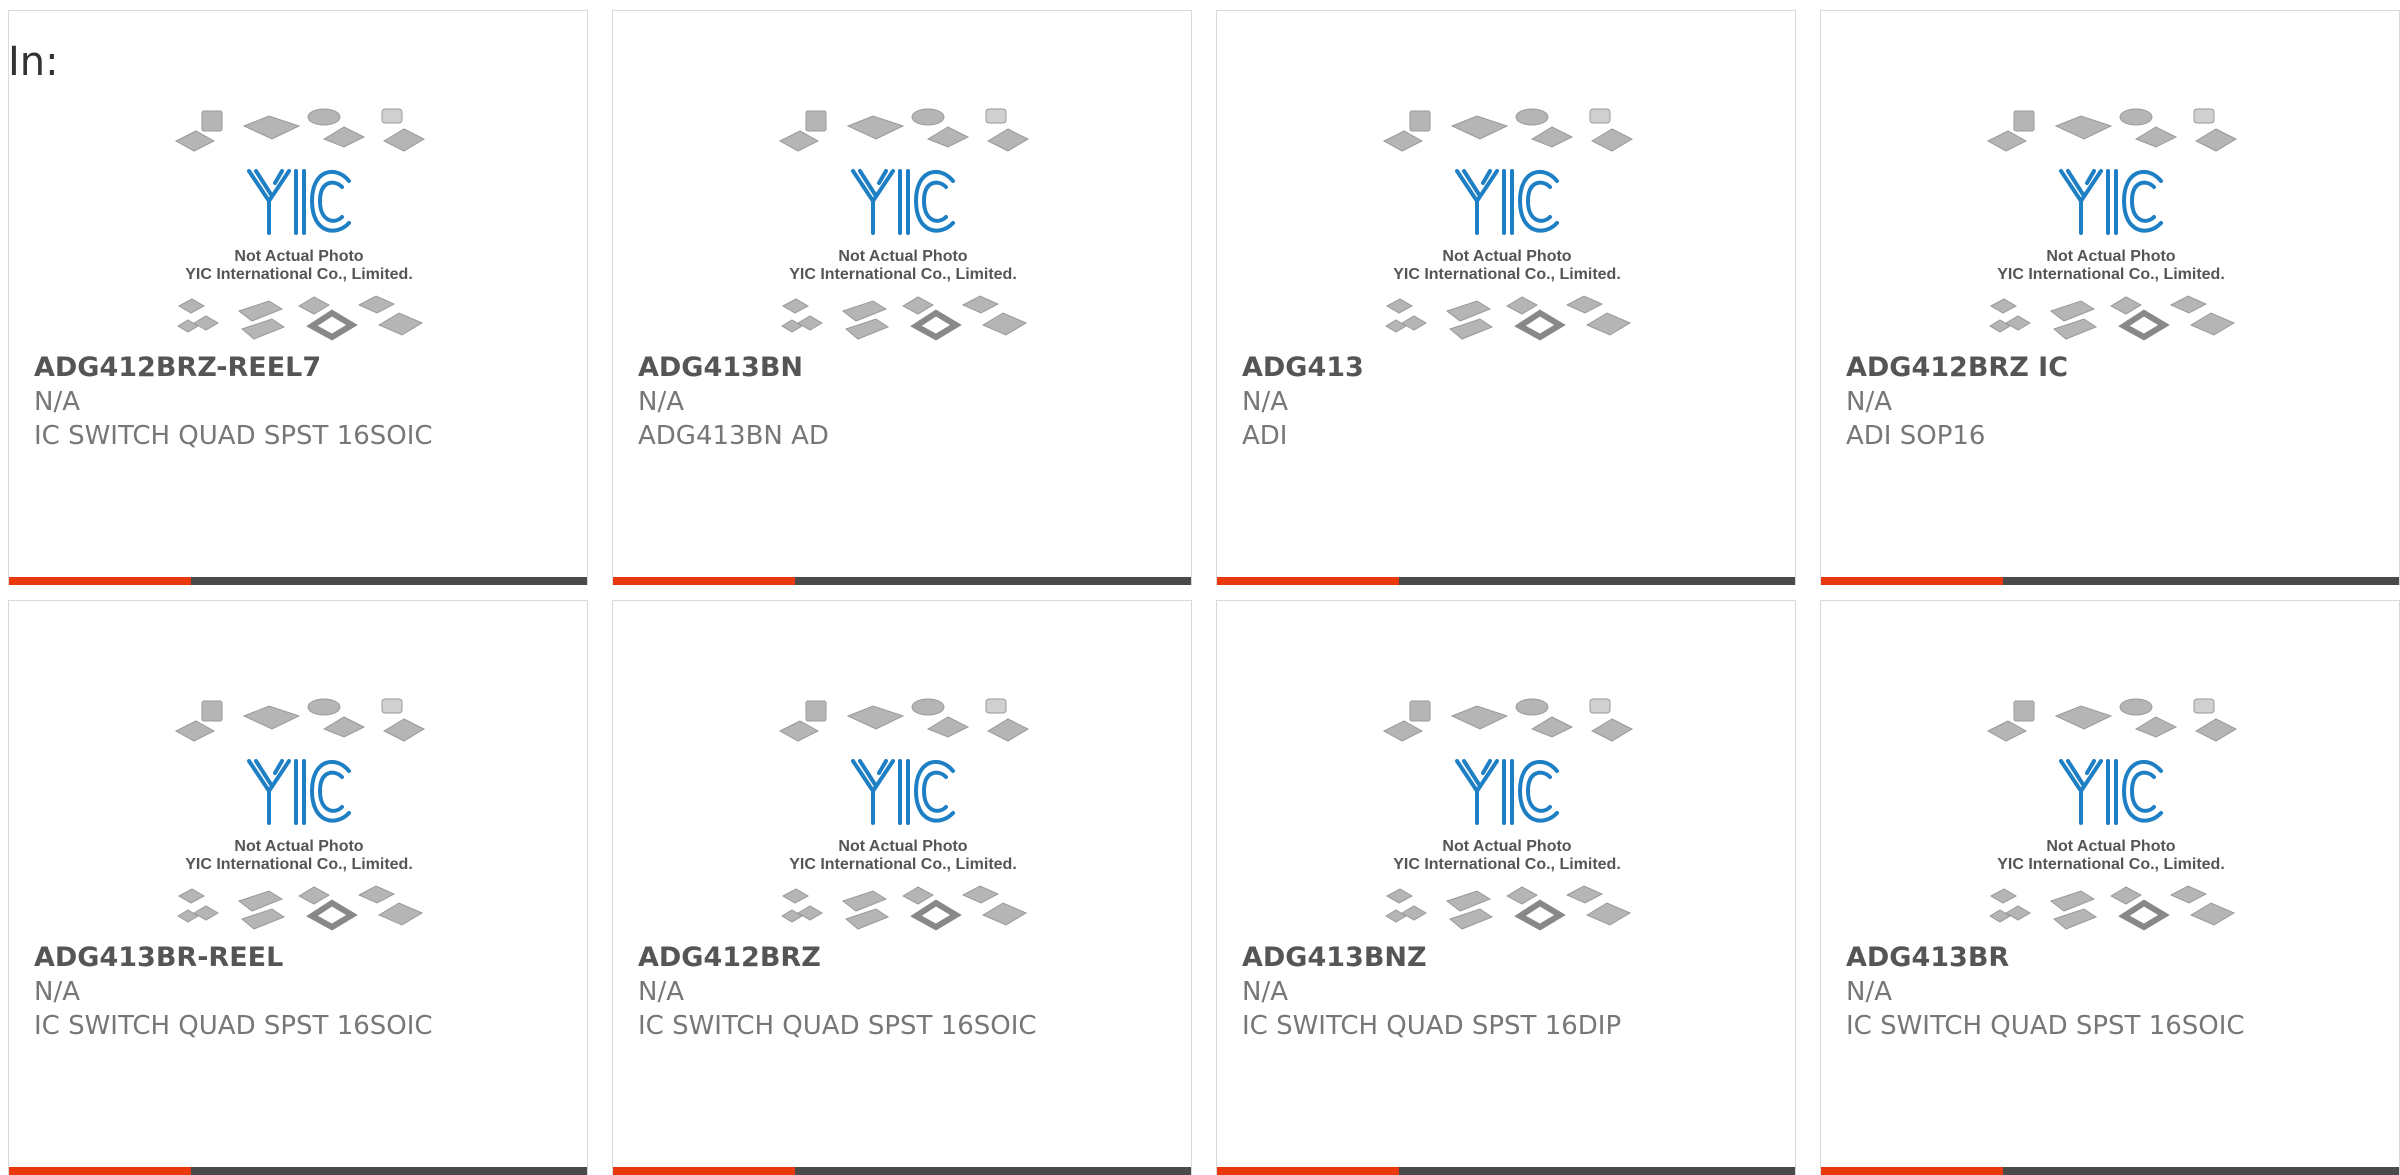 The image size is (2400, 1175). Describe the element at coordinates (2045, 958) in the screenshot. I see `product-part-number: ADG413BR` at that location.